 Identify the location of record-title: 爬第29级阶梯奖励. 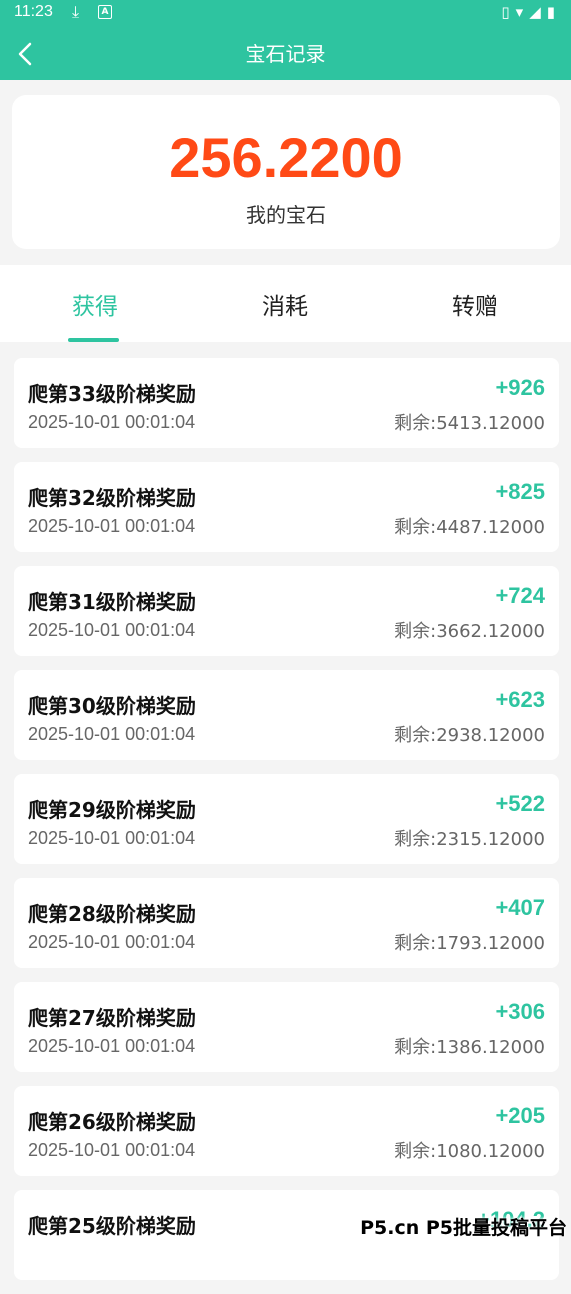
(112, 810).